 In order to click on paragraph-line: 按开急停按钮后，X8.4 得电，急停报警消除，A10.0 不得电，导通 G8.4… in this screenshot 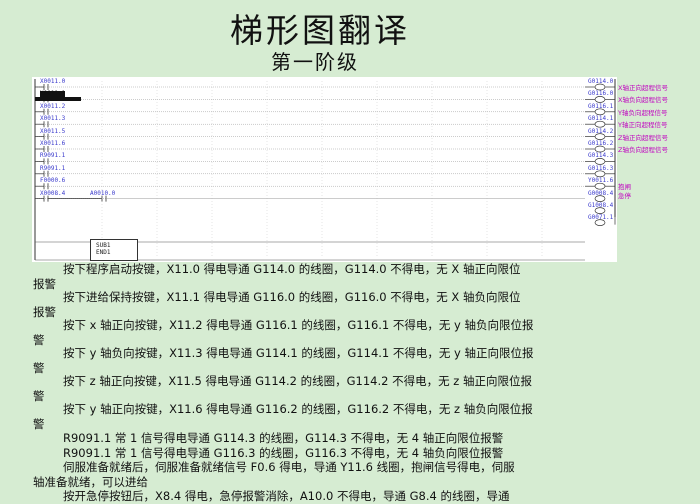, I will do `click(286, 496)`.